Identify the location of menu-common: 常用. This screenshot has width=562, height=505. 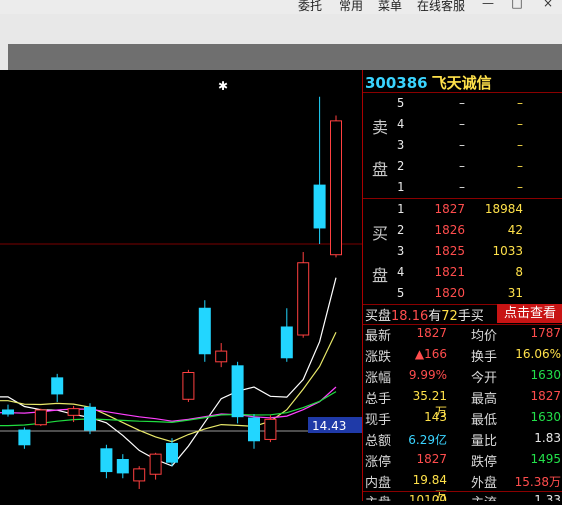
(351, 7).